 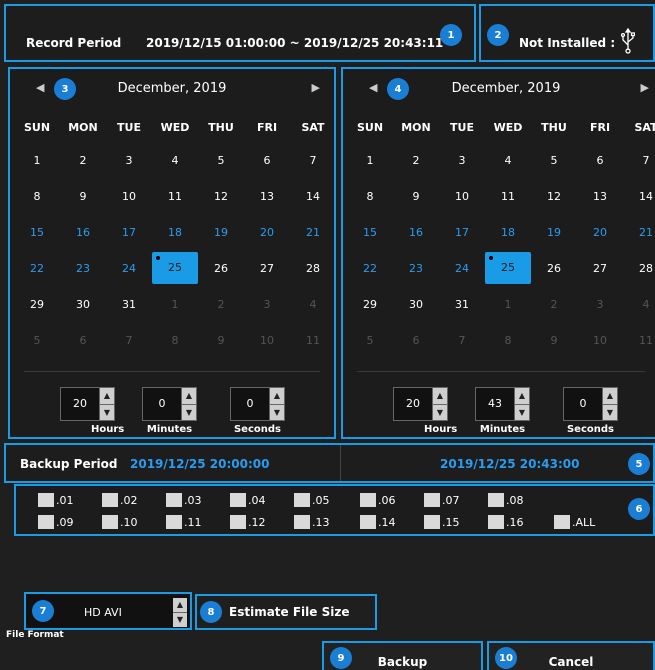 What do you see at coordinates (37, 268) in the screenshot?
I see `calendar-day: 22` at bounding box center [37, 268].